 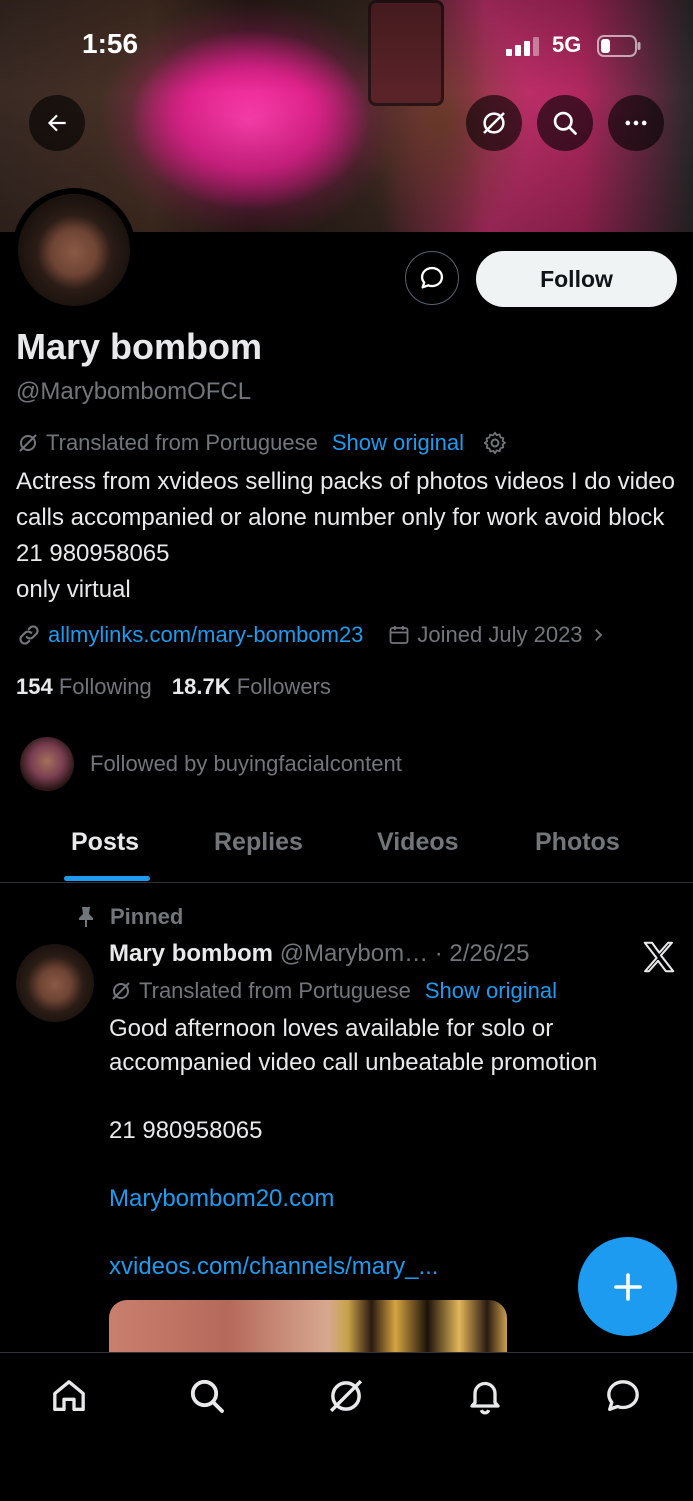 I want to click on back-button, so click(x=57, y=123).